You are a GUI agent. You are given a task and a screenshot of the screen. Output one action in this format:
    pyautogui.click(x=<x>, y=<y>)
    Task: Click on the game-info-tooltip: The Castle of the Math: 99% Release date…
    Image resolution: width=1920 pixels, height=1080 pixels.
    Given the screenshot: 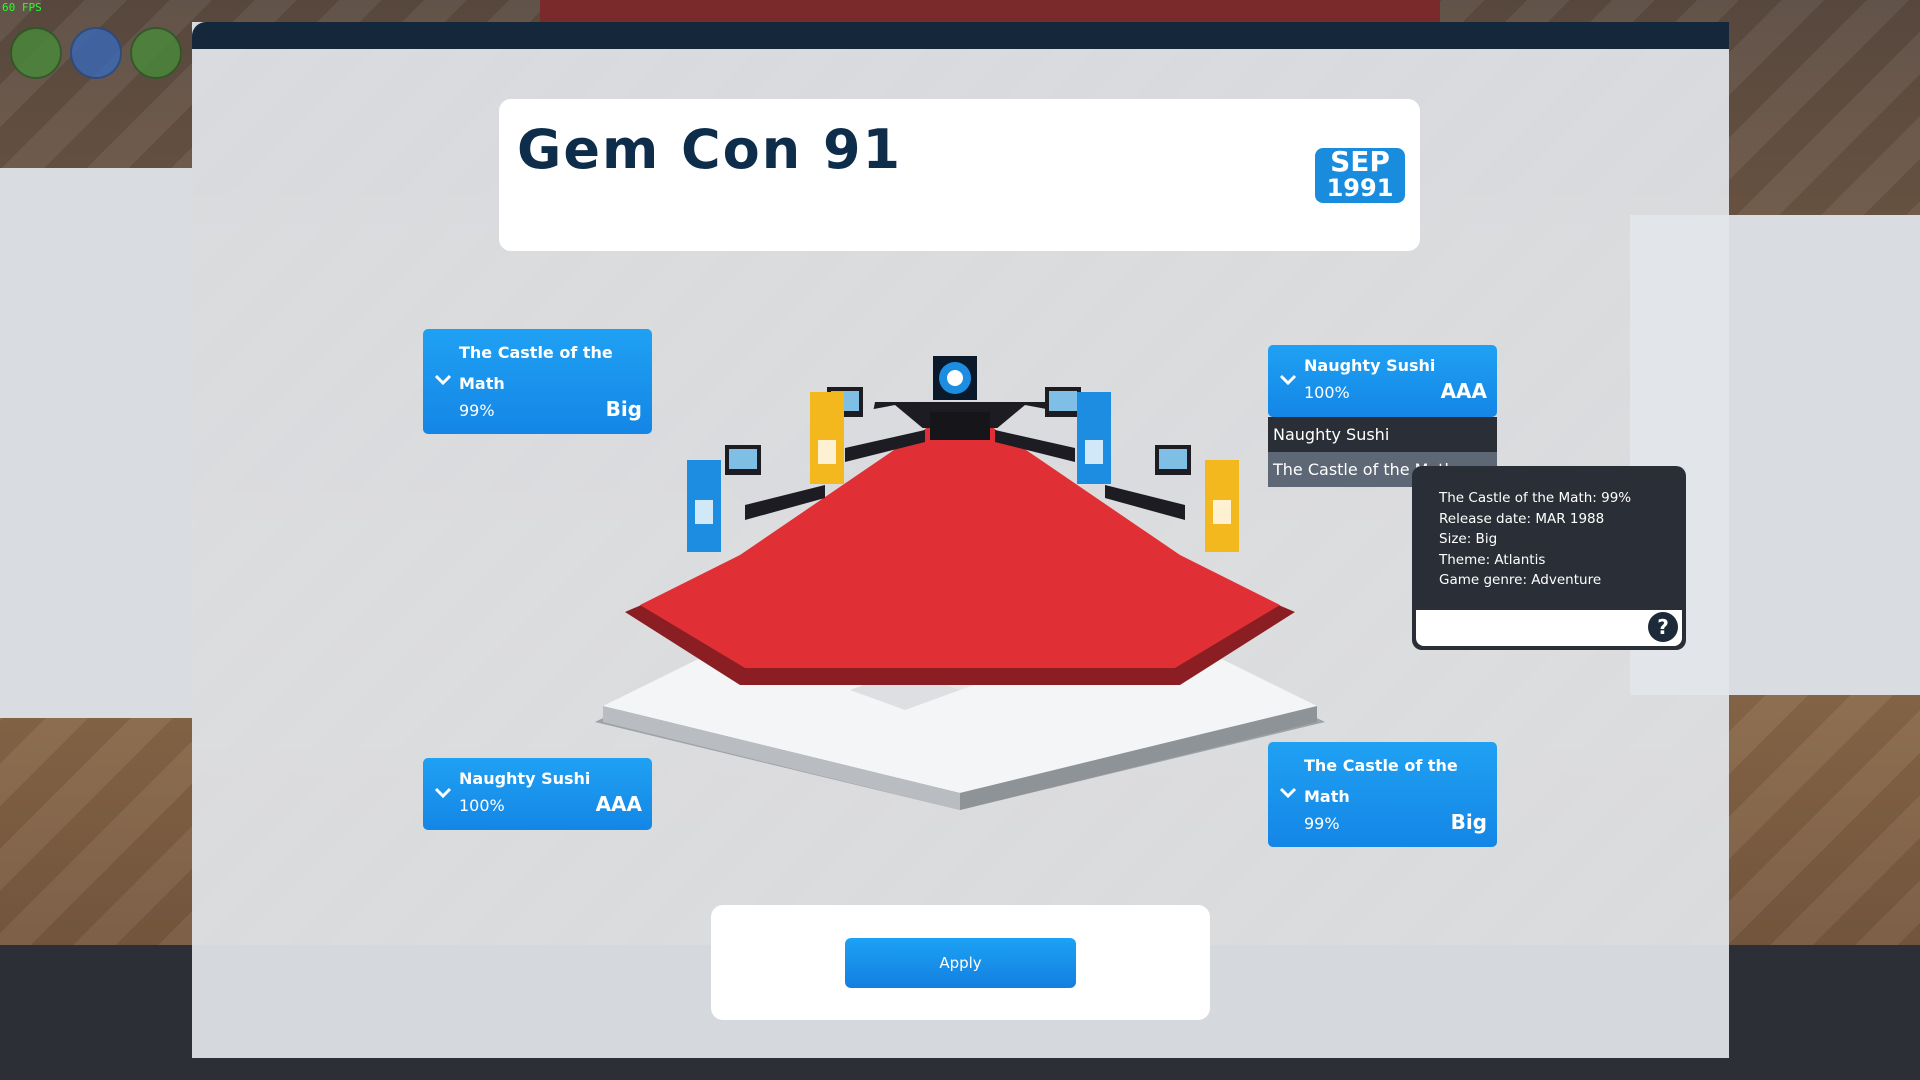 What is the action you would take?
    pyautogui.click(x=1549, y=558)
    